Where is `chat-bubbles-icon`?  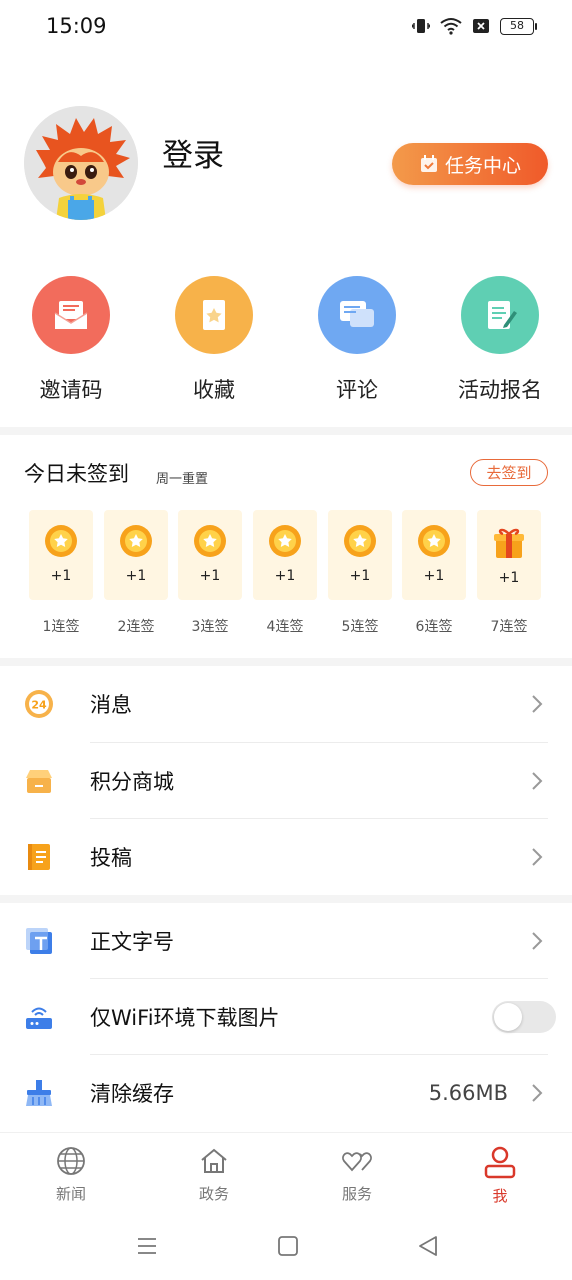 chat-bubbles-icon is located at coordinates (357, 315).